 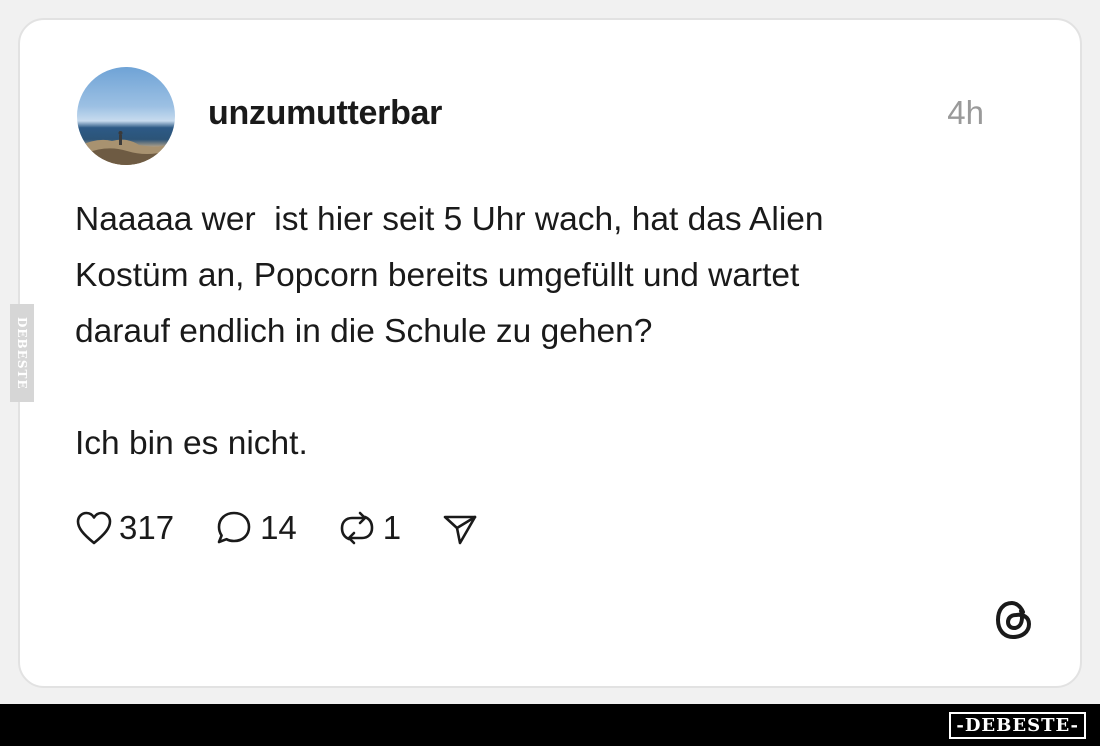 I want to click on share-button, so click(x=460, y=528).